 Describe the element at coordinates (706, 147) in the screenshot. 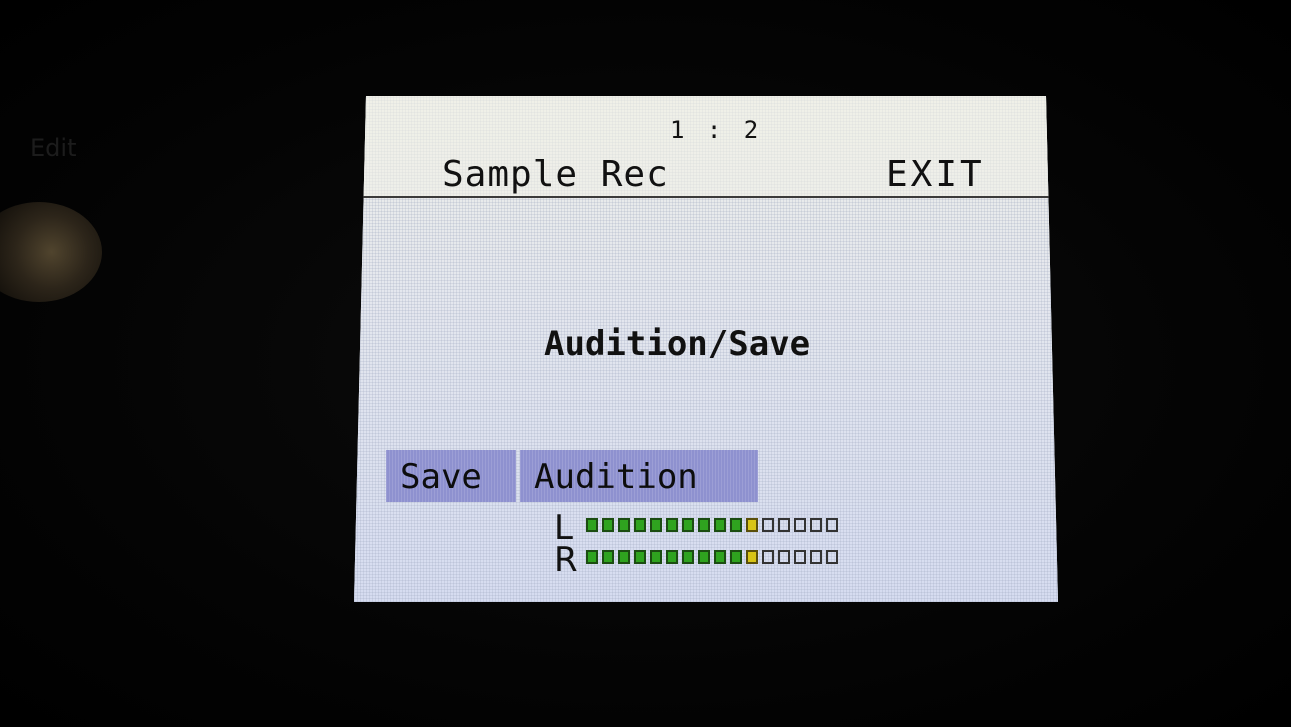

I see `header-bar: 1 : 2 Sample Rec EXIT` at that location.